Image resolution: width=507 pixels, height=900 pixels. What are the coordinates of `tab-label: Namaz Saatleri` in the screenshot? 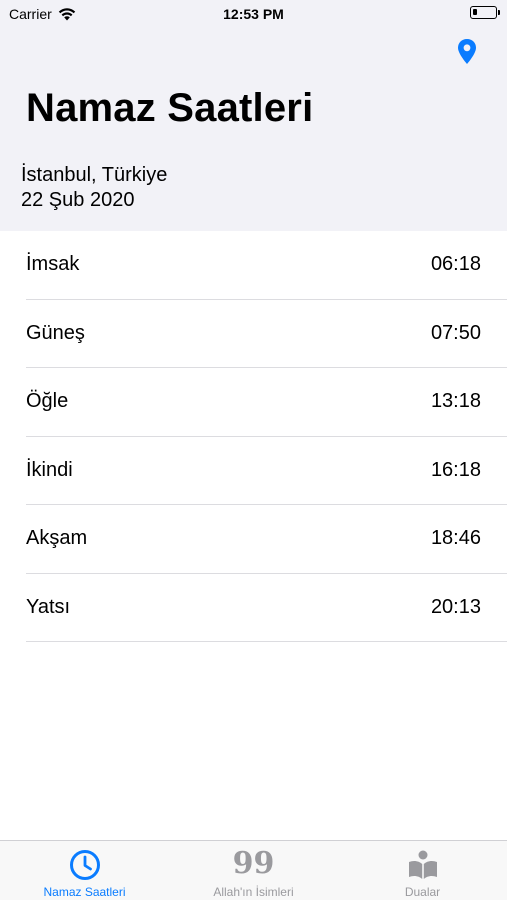 It's located at (84, 892).